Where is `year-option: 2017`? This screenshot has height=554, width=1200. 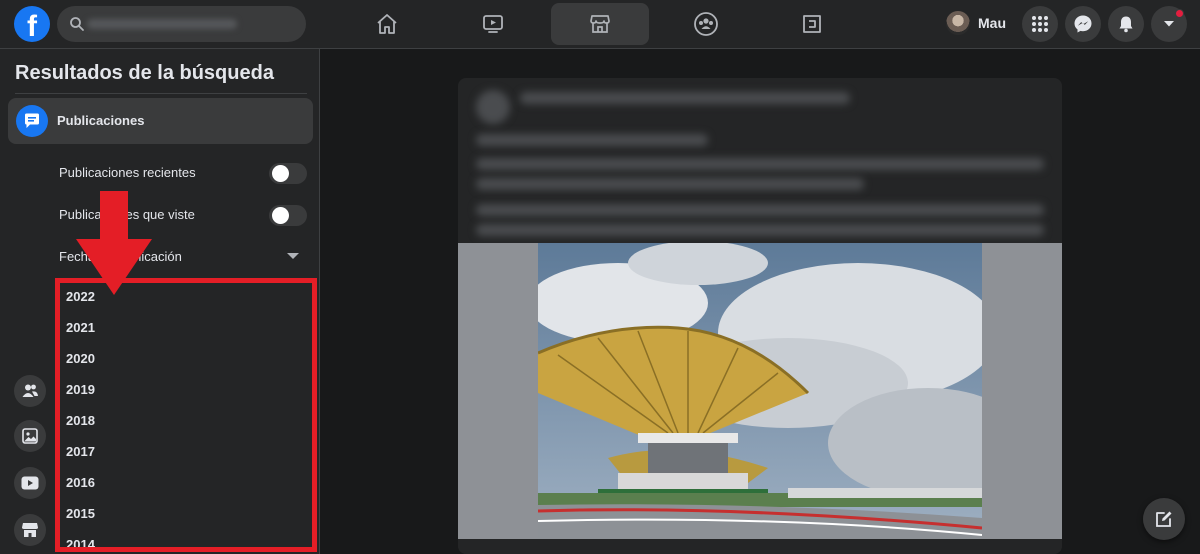 year-option: 2017 is located at coordinates (80, 451).